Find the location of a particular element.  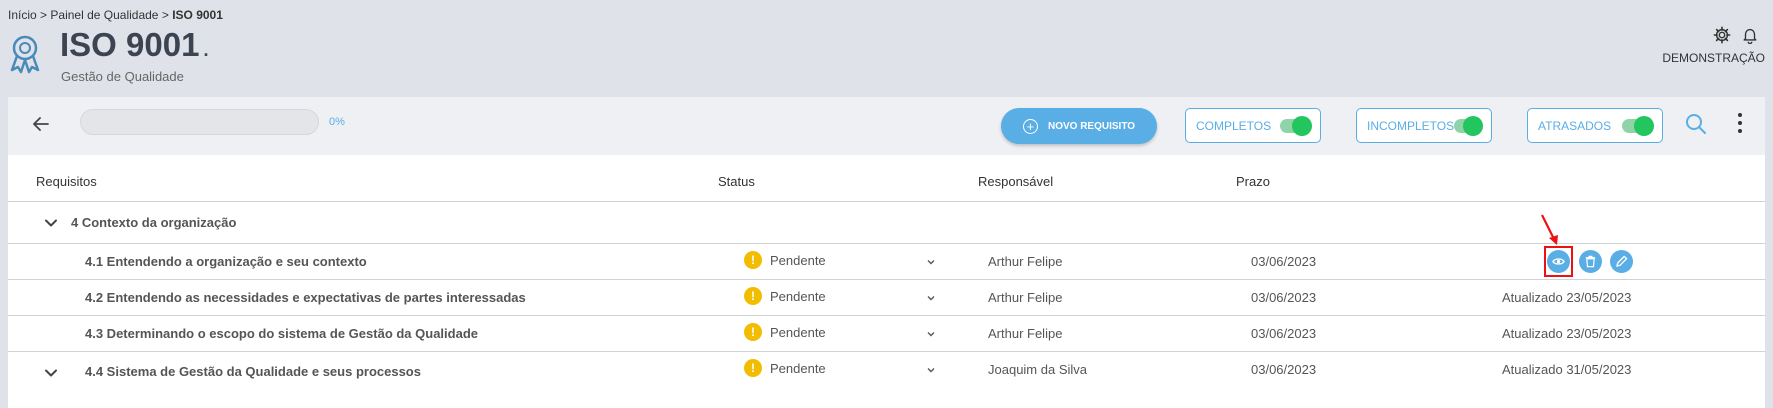

filter-late: ATRASADOS is located at coordinates (1595, 125).